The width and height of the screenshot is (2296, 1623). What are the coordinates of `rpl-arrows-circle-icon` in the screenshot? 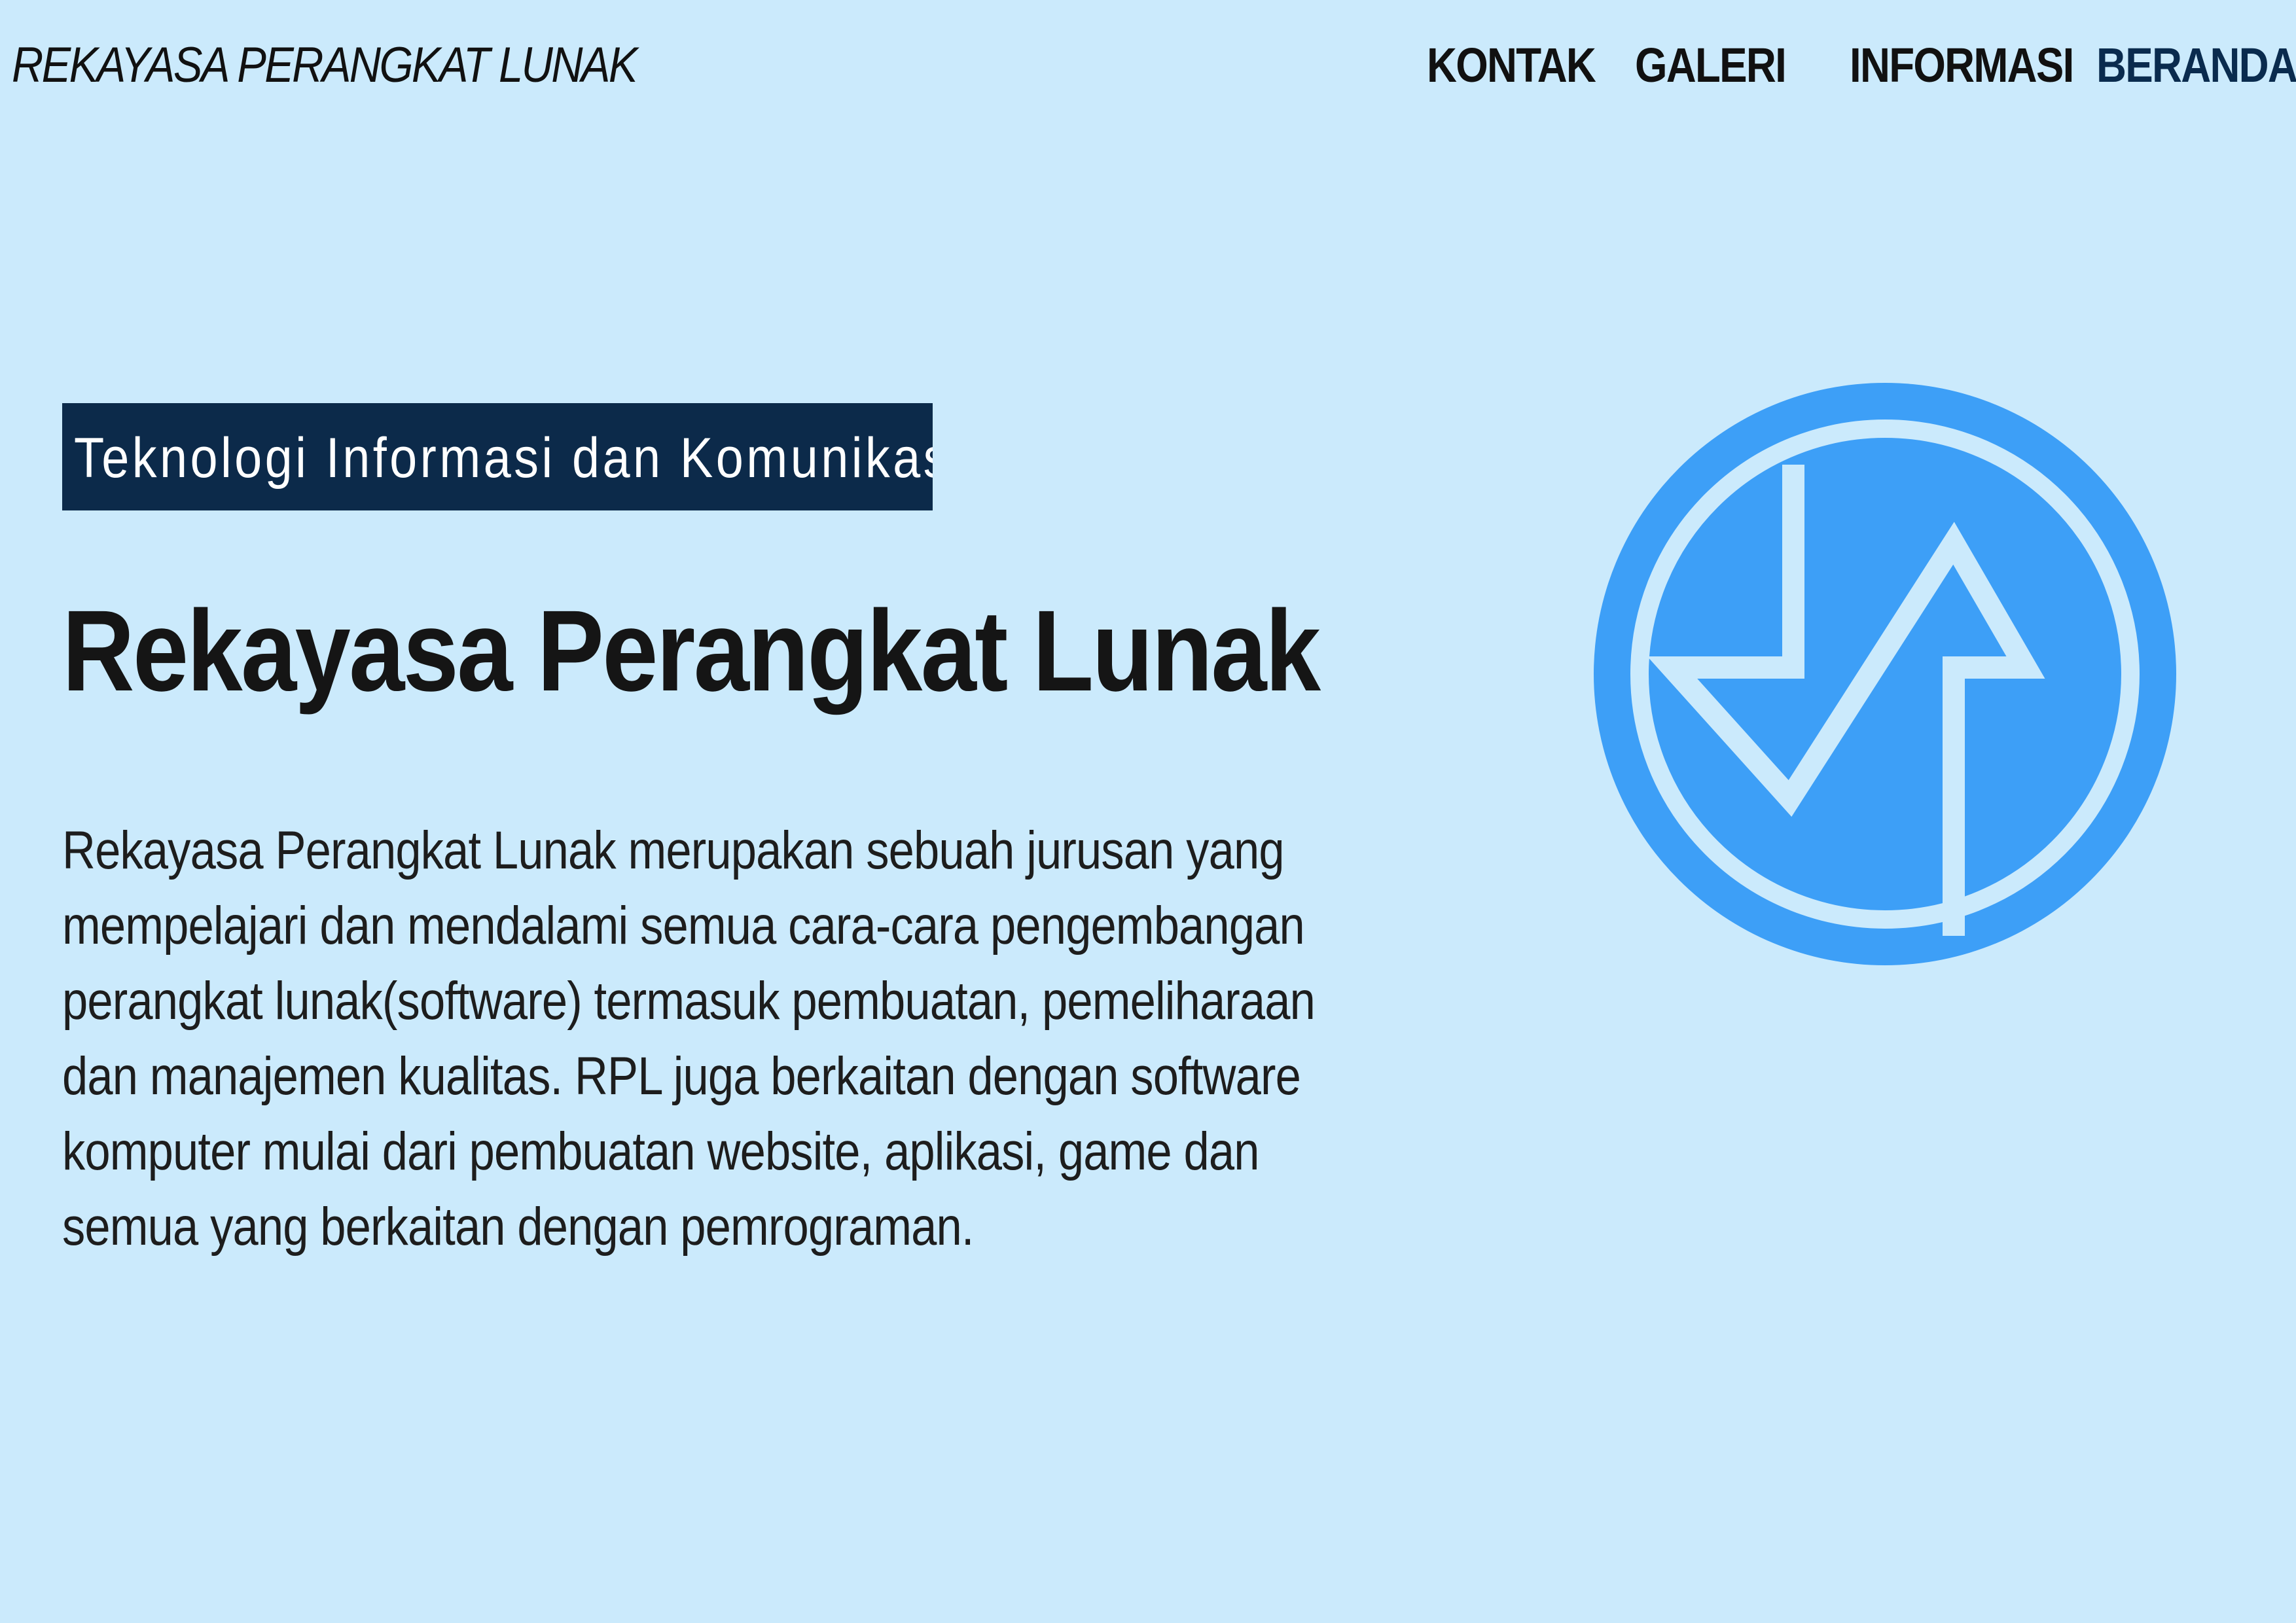 It's located at (1885, 674).